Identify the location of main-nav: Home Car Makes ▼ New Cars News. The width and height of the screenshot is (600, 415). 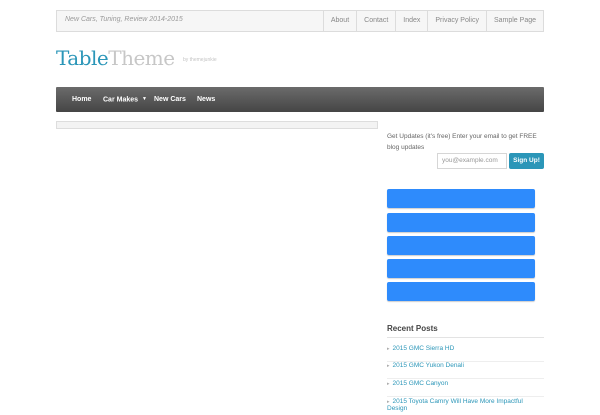
(300, 99).